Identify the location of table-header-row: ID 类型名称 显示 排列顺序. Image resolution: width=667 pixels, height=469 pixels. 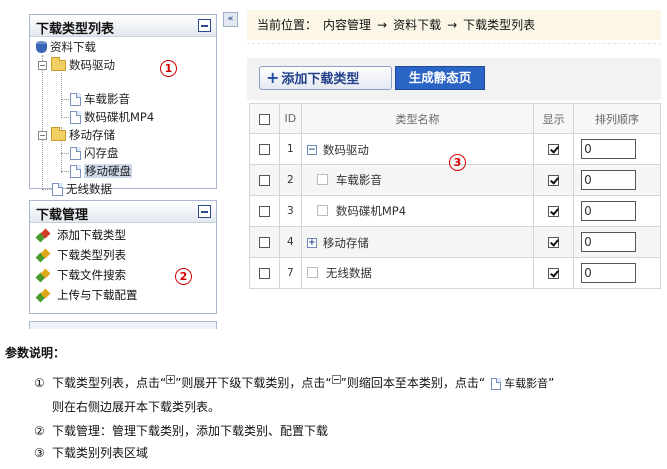
(455, 118).